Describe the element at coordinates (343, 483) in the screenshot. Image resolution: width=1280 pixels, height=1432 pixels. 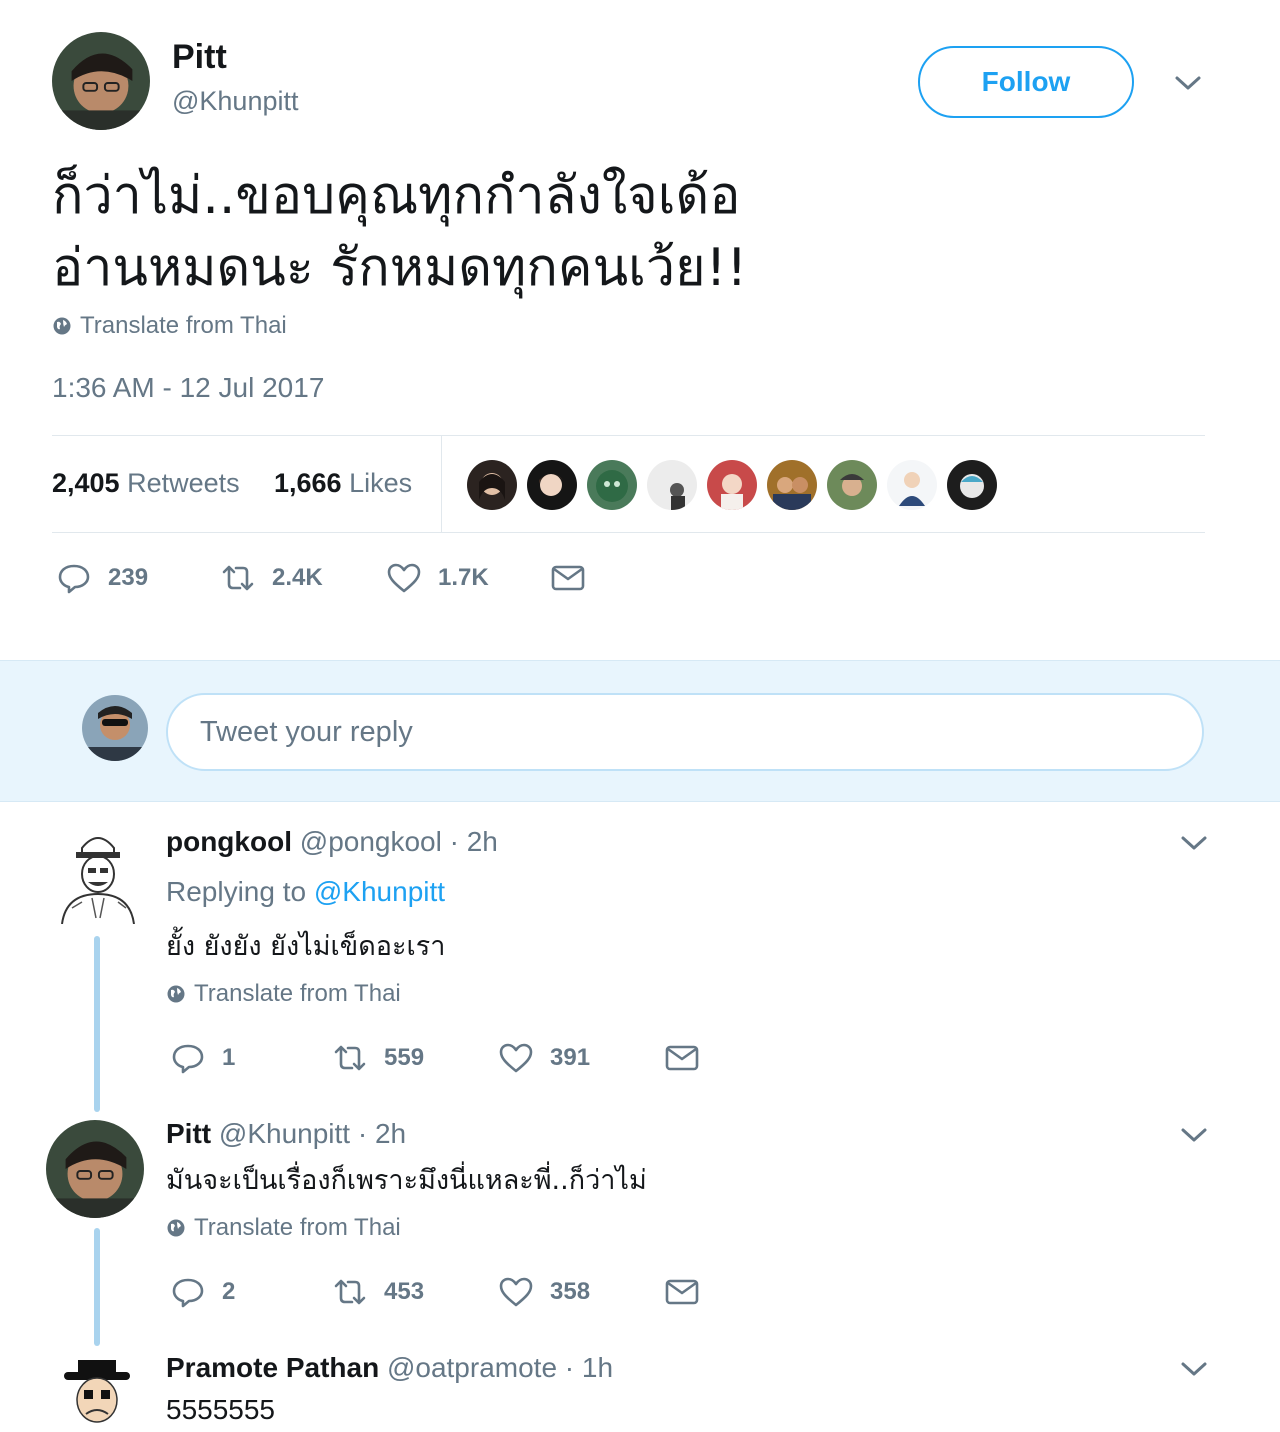
I see `likes-stat: 1,666 Likes` at that location.